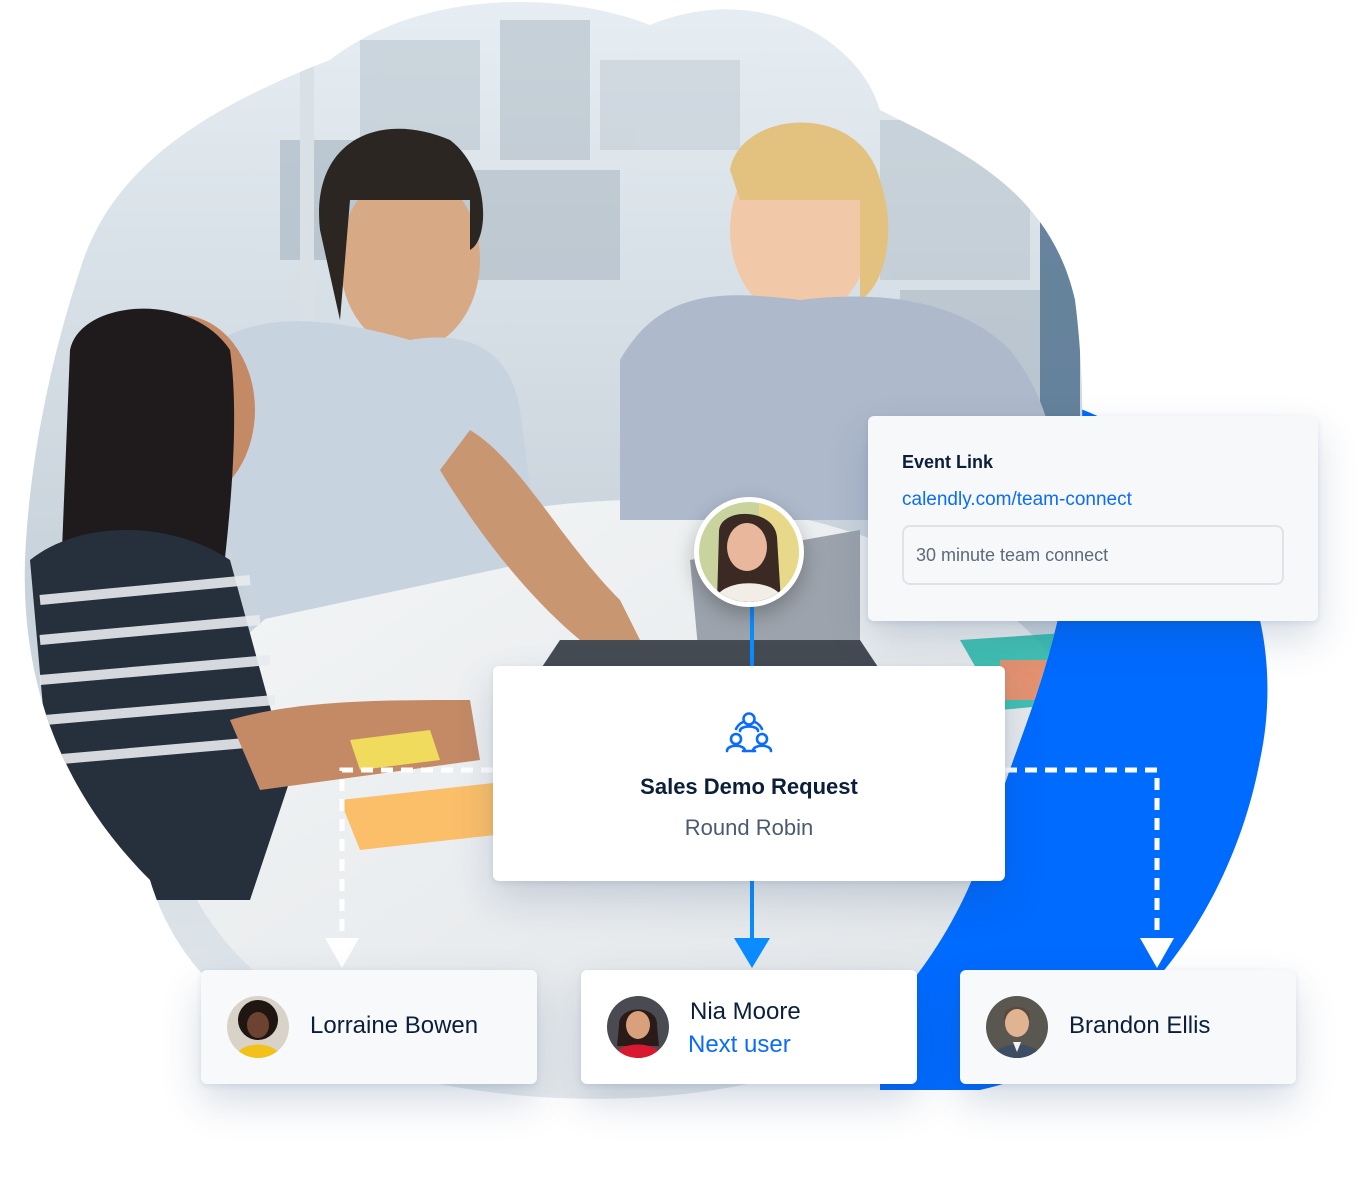 The width and height of the screenshot is (1362, 1181). I want to click on left-arrow, so click(342, 953).